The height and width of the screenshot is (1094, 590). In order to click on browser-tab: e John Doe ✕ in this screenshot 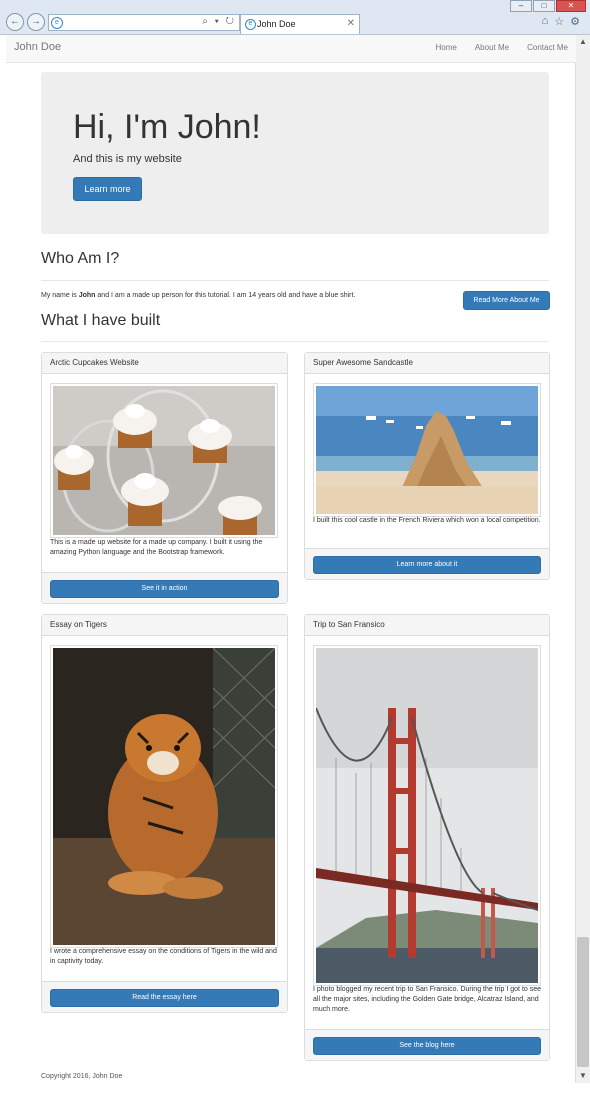, I will do `click(300, 24)`.